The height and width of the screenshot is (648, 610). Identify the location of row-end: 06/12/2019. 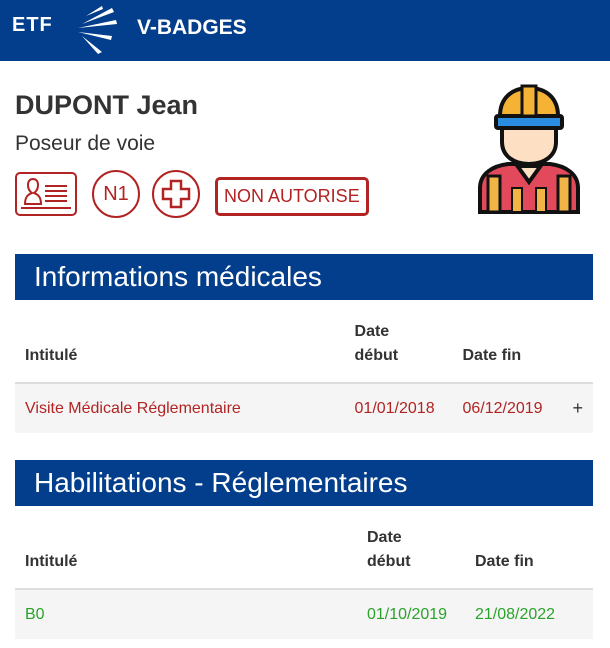
(507, 408).